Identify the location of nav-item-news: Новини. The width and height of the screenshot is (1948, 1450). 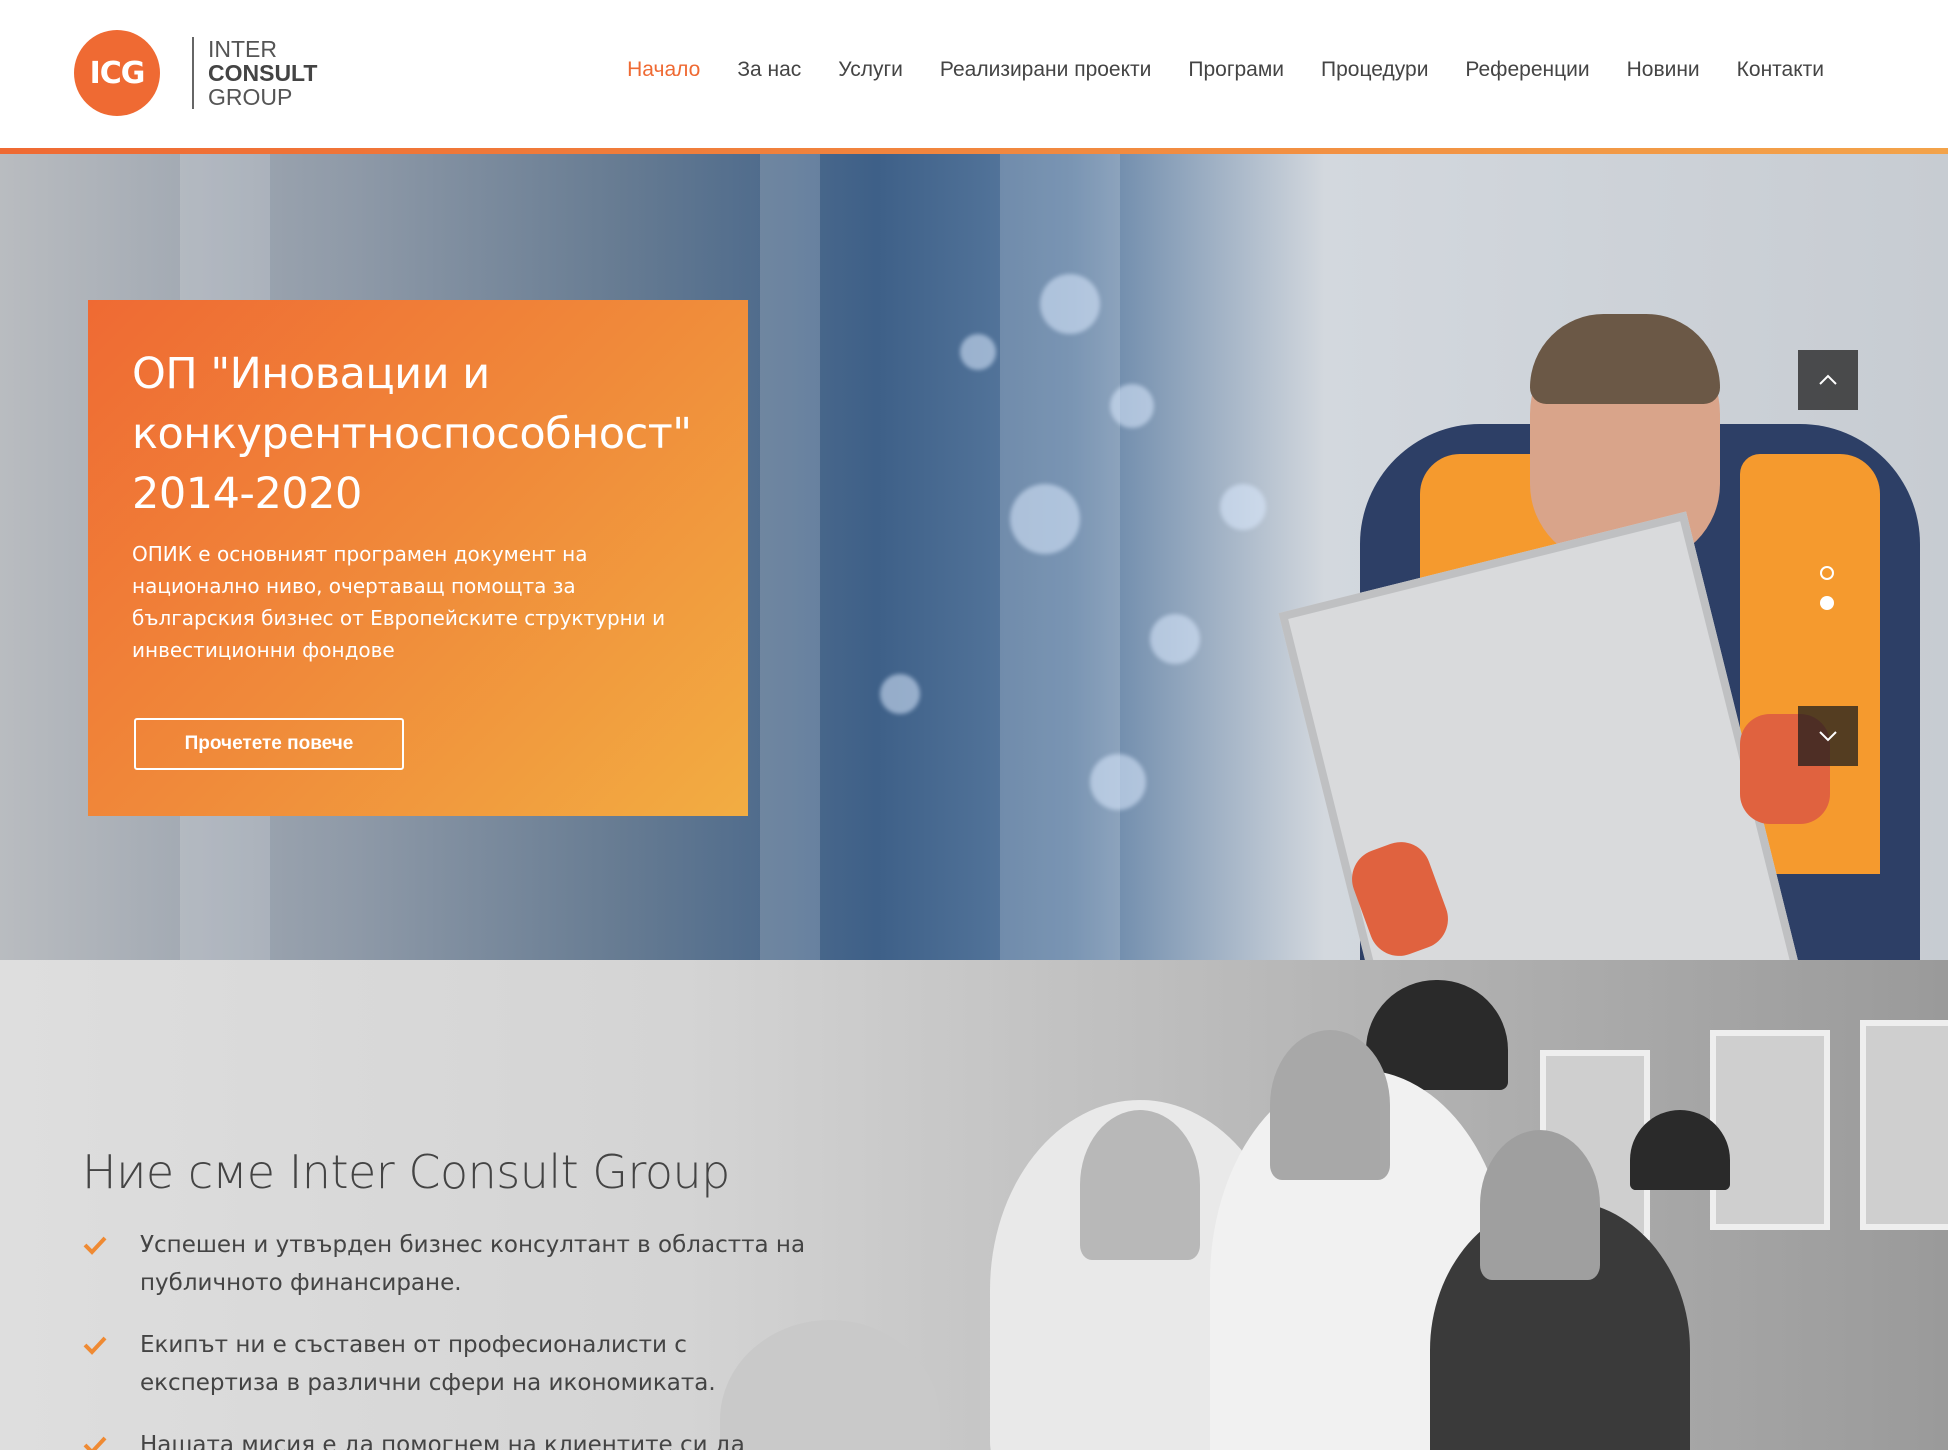
(1663, 70).